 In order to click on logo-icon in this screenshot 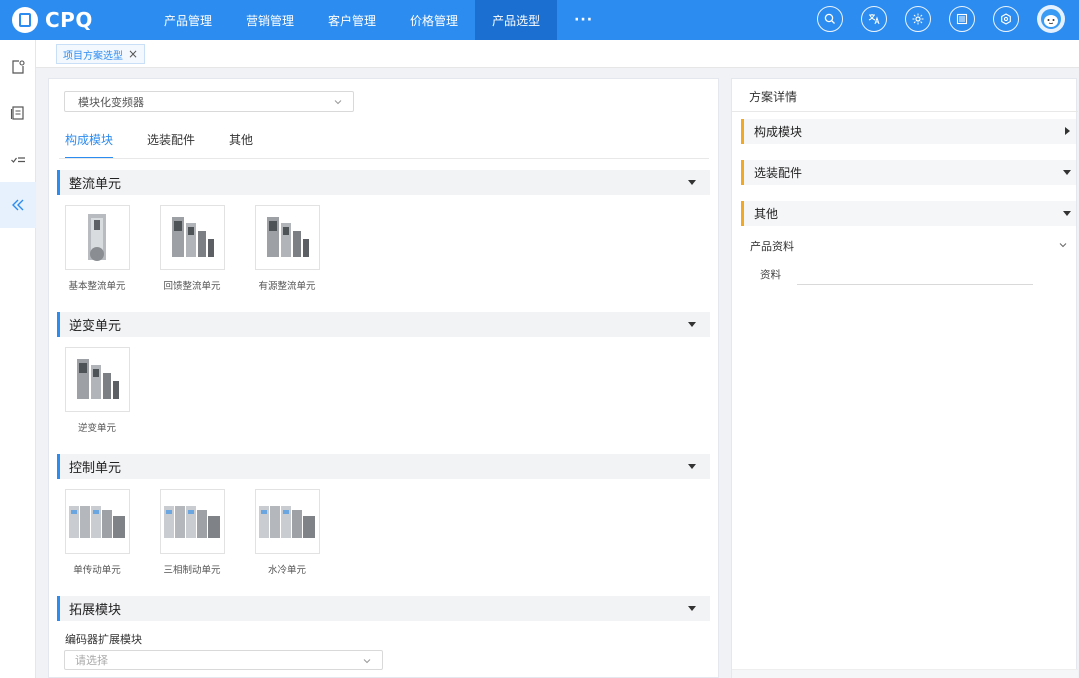, I will do `click(25, 20)`.